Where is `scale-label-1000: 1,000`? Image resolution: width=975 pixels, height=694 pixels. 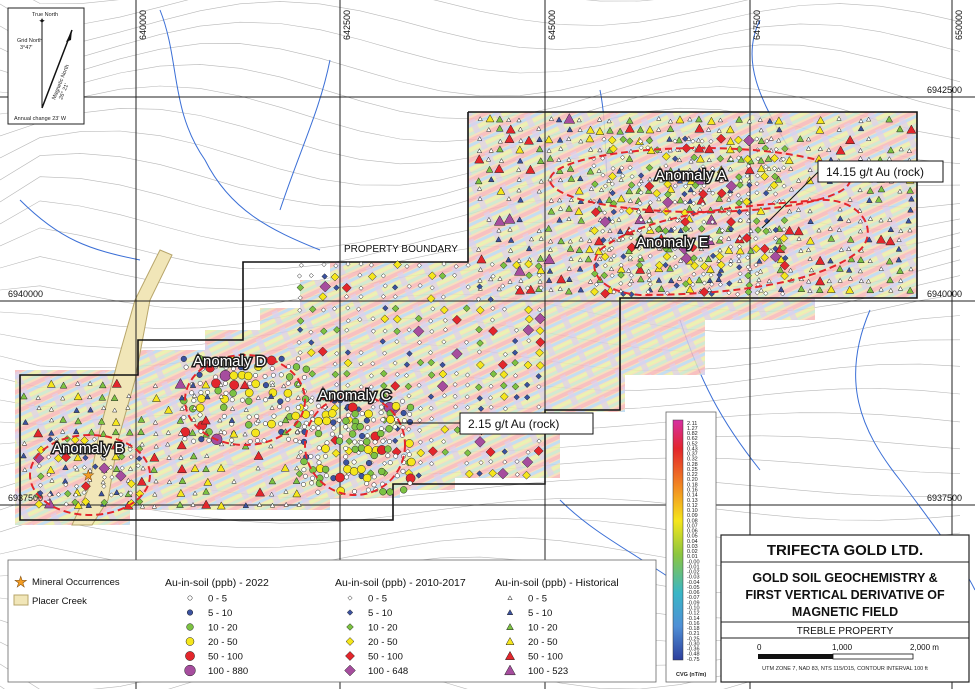 scale-label-1000: 1,000 is located at coordinates (842, 647).